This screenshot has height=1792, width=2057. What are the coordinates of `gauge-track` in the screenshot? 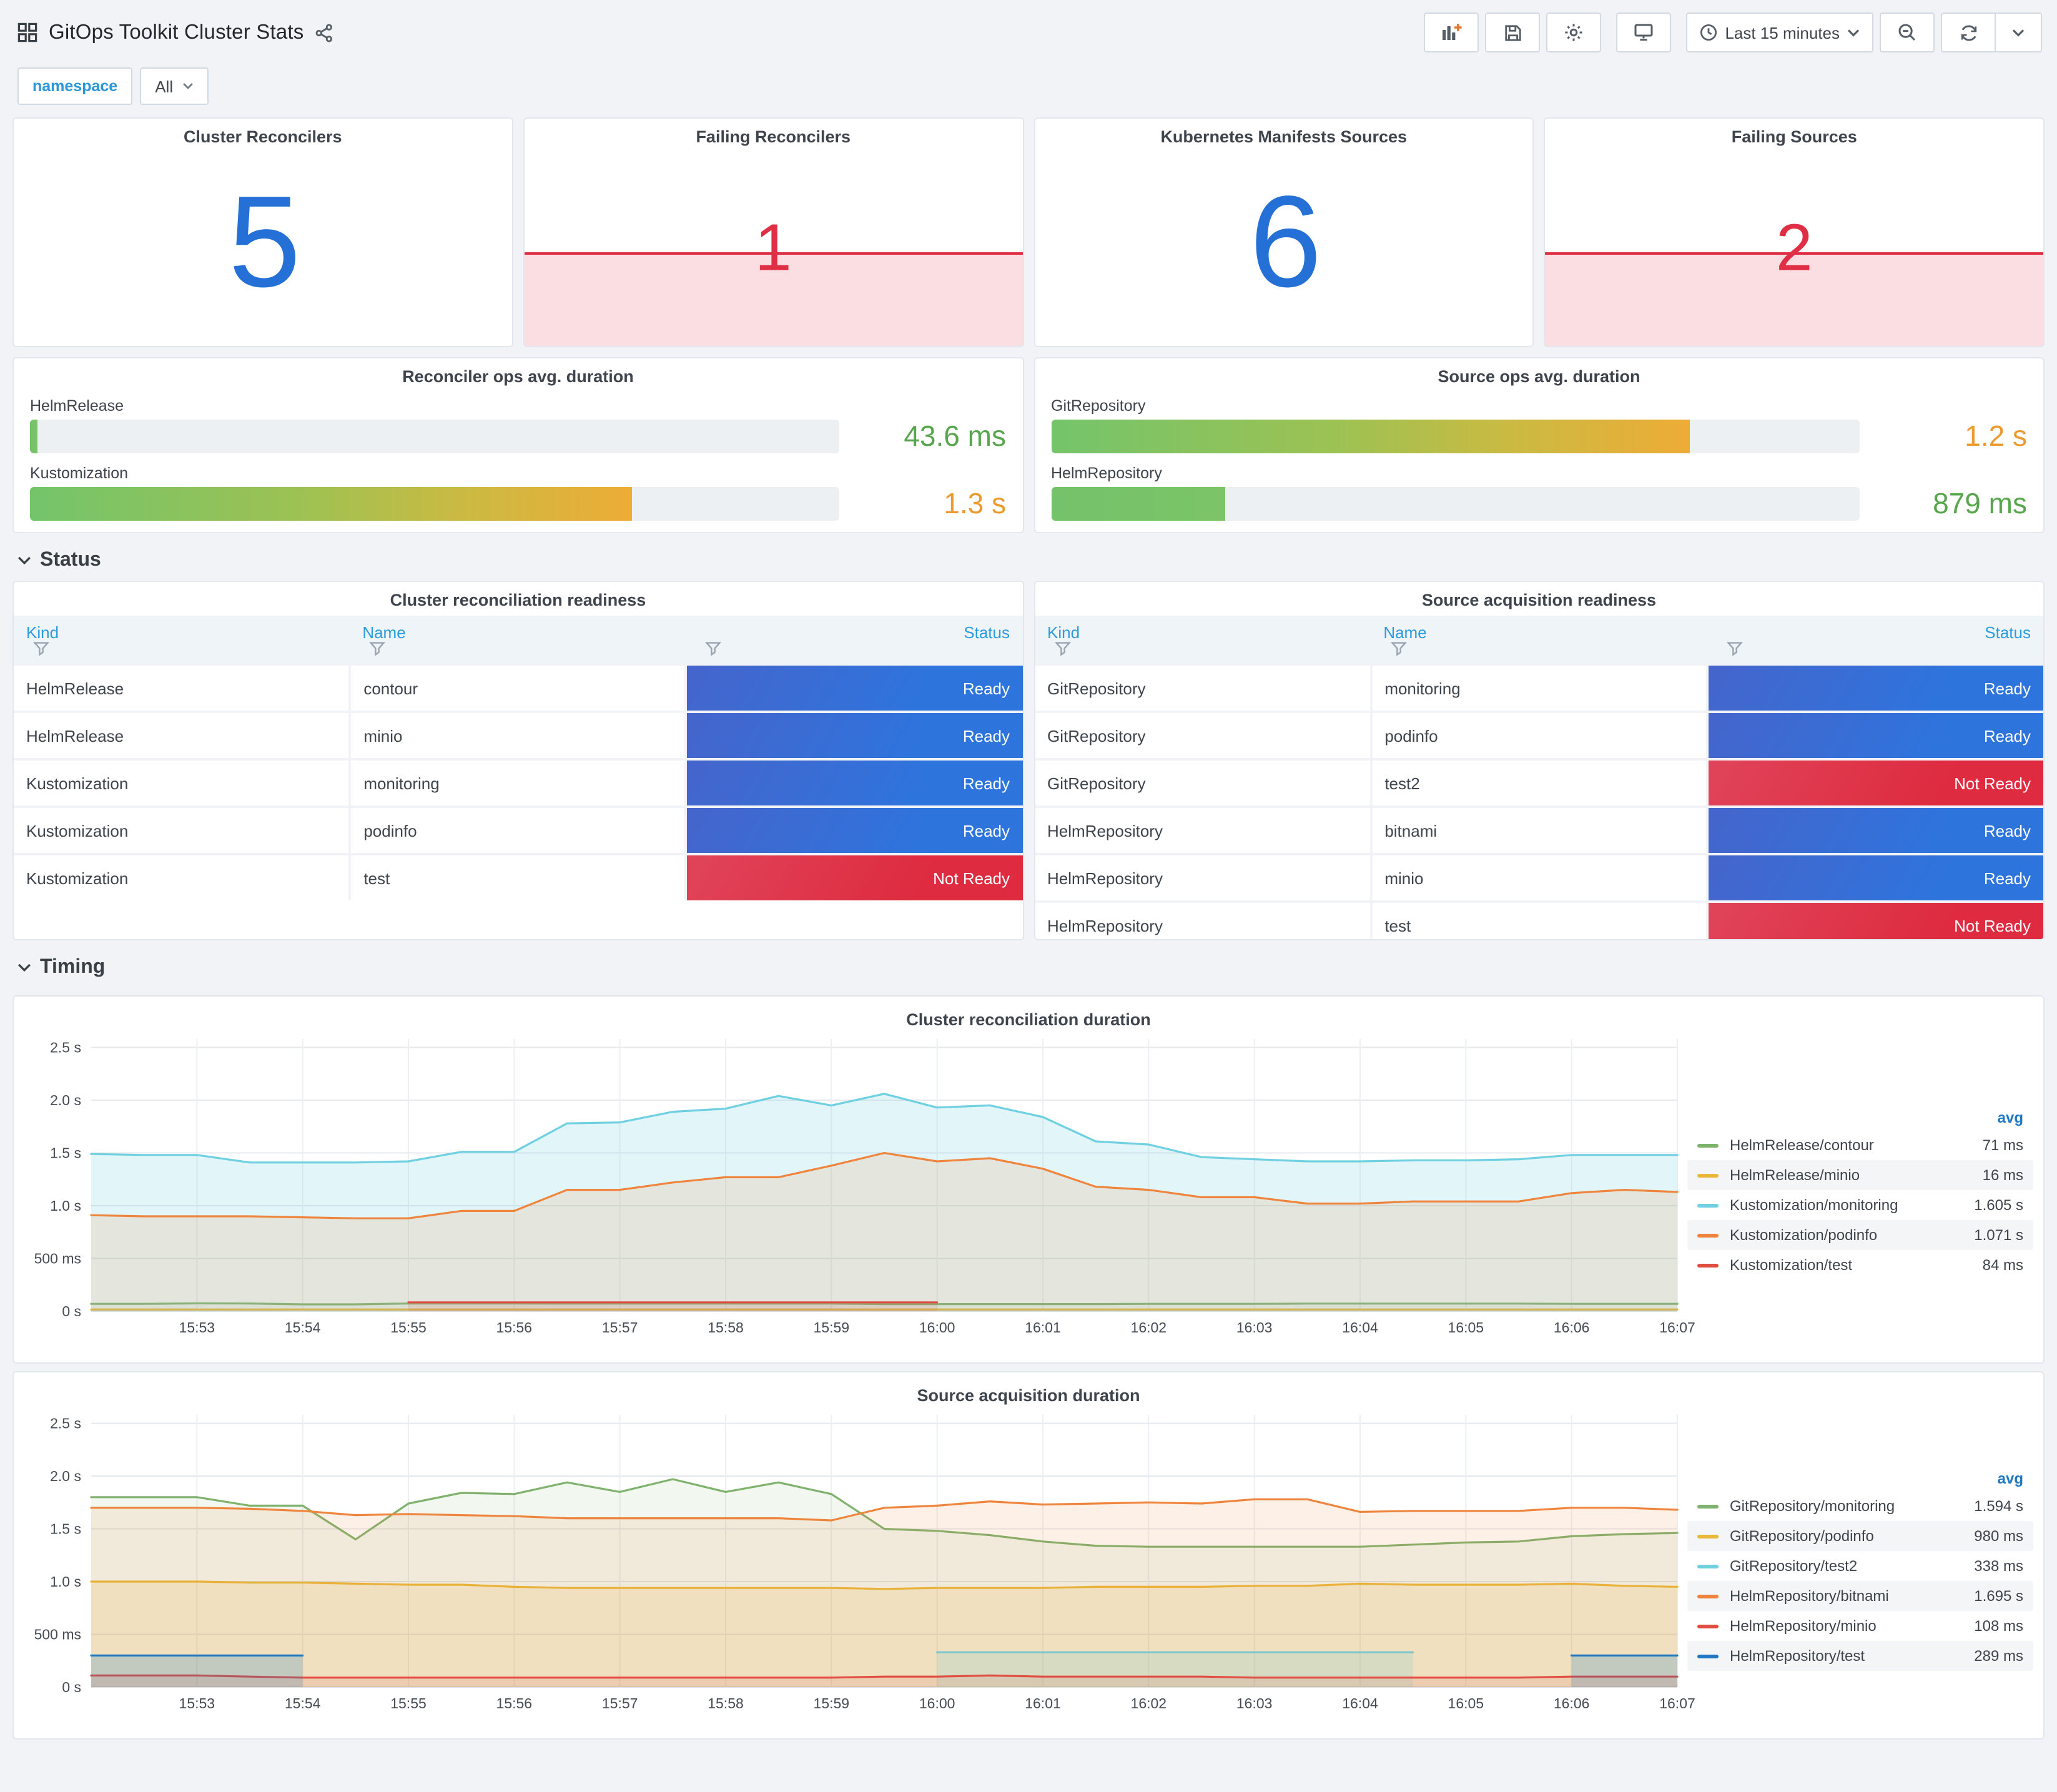 It's located at (434, 504).